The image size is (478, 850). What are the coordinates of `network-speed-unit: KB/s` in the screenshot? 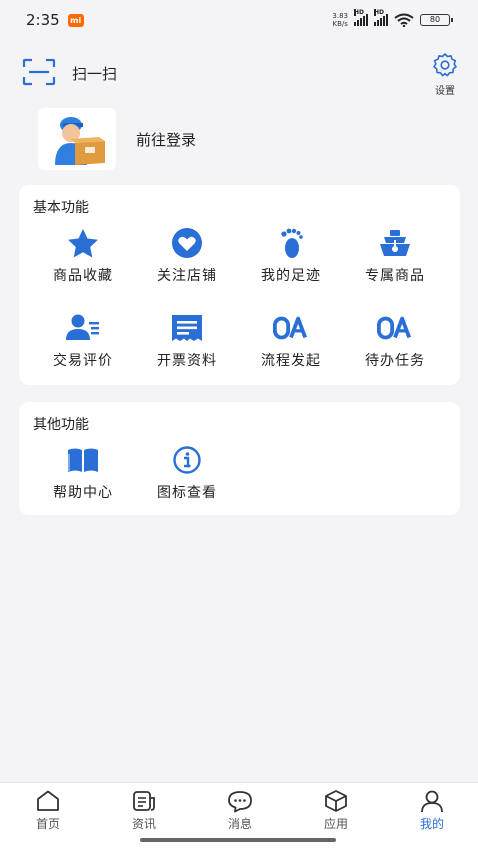 It's located at (340, 24).